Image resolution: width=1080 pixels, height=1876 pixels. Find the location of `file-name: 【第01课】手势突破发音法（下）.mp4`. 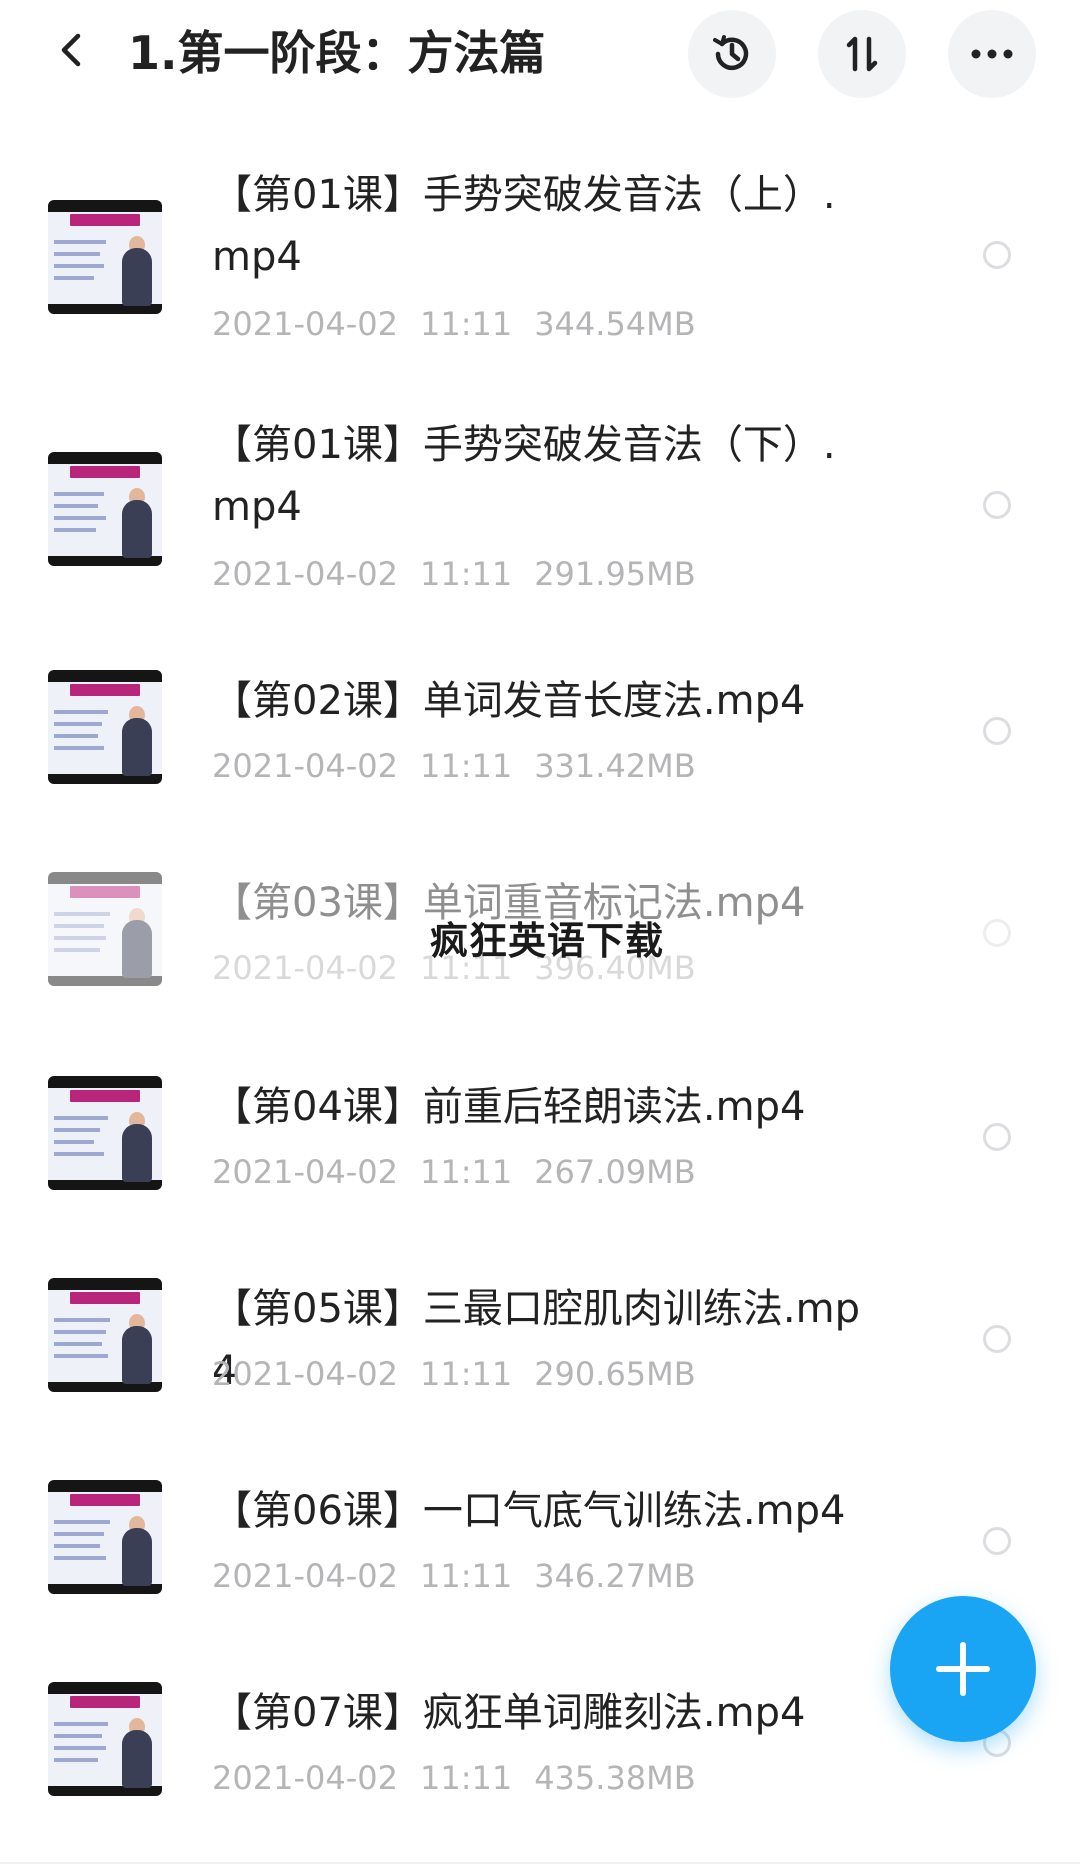

file-name: 【第01课】手势突破发音法（下）.mp4 is located at coordinates (524, 476).